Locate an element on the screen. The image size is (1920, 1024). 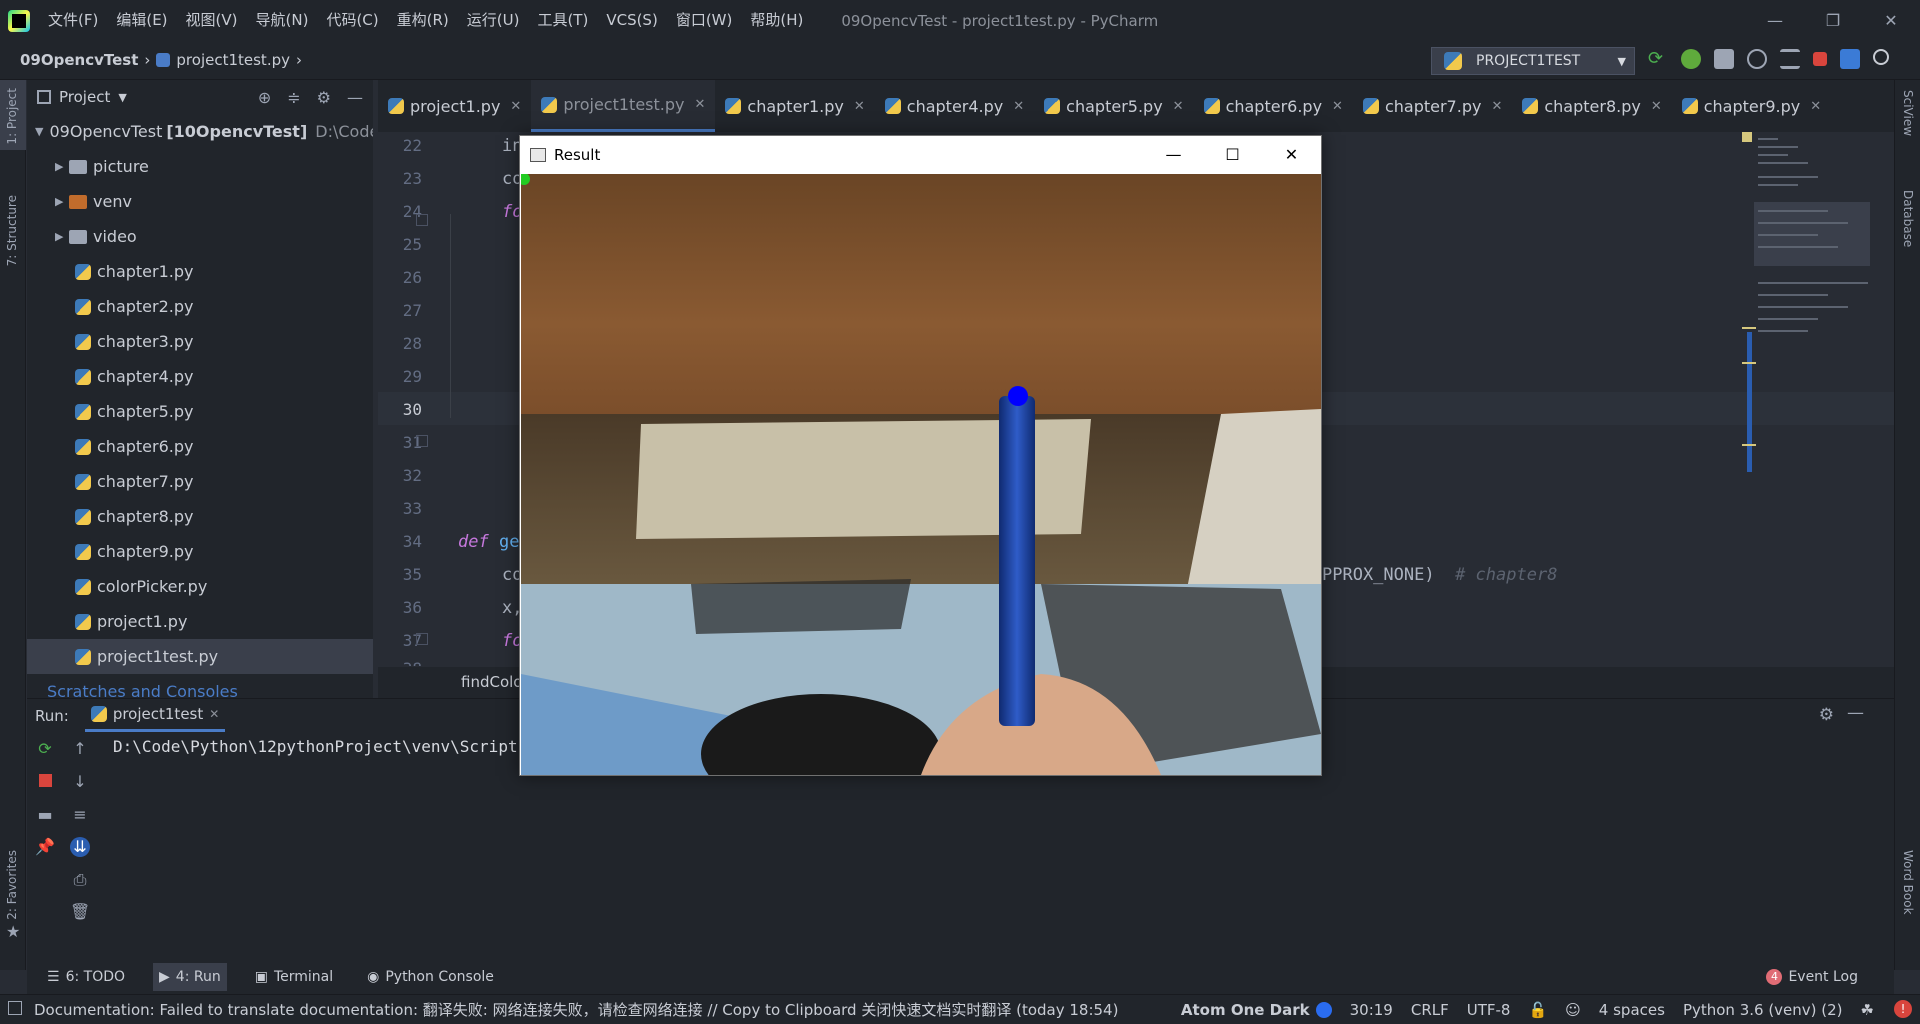
menu-tools: 工具(T) is located at coordinates (562, 20).